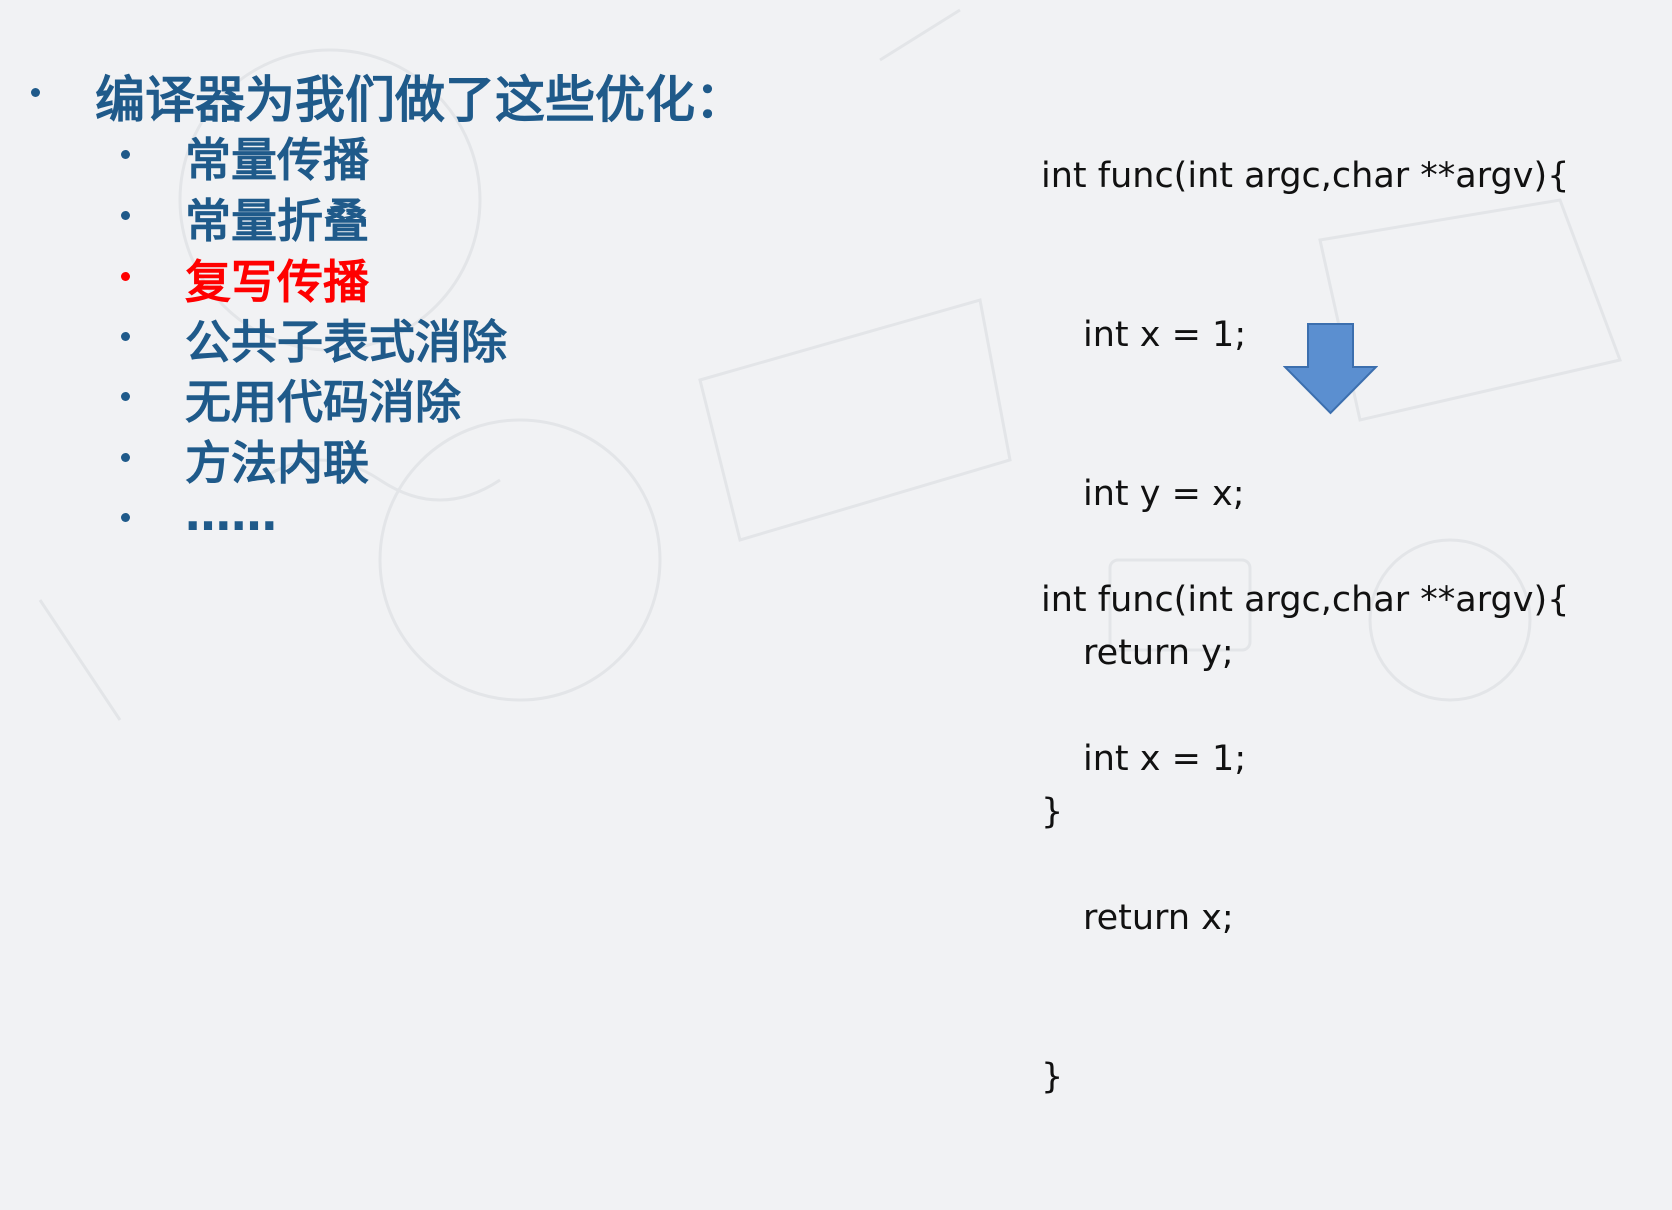 Image resolution: width=1672 pixels, height=1210 pixels. Describe the element at coordinates (277, 160) in the screenshot. I see `list-item-text: 常量传播` at that location.